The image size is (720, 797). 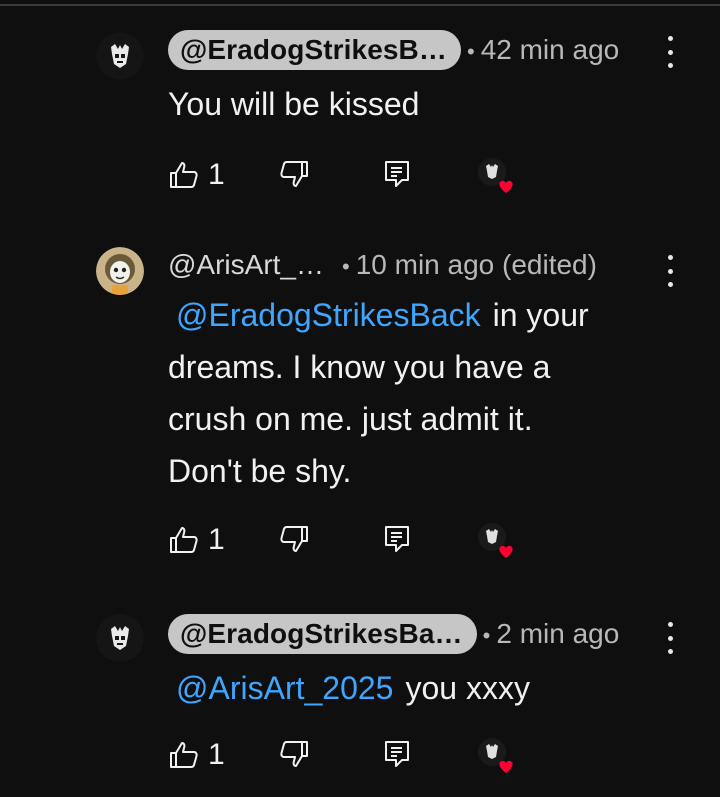 I want to click on comment-line: dreams. I know you have a, so click(x=359, y=367).